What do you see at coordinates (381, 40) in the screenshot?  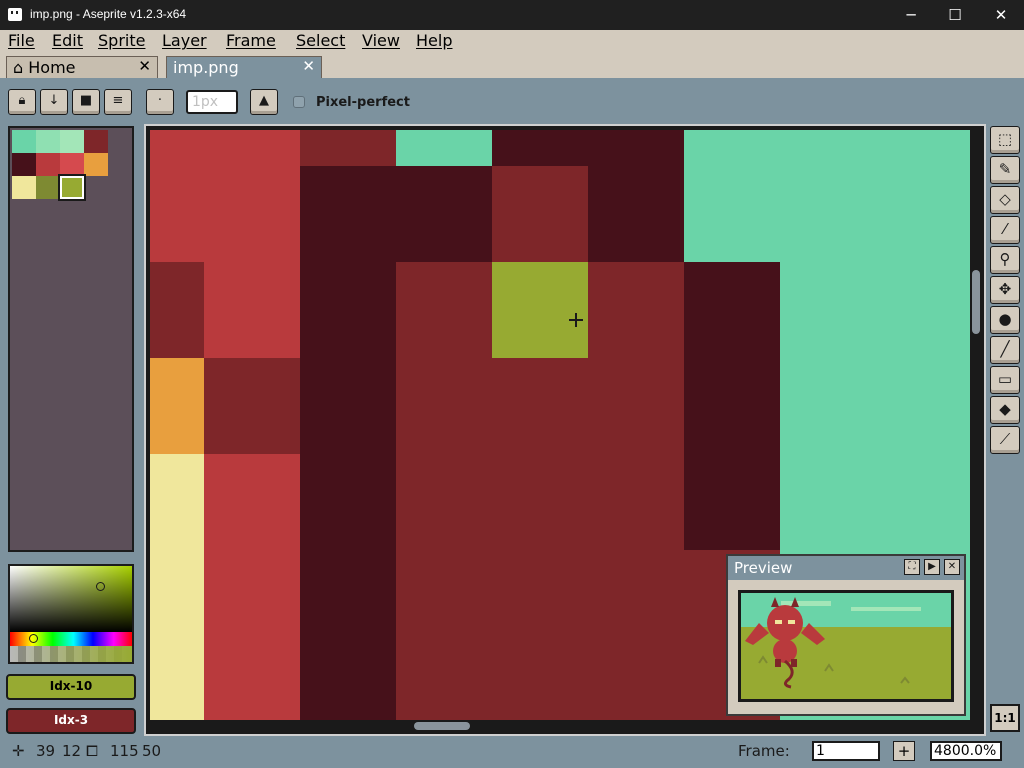 I see `menu-view: View` at bounding box center [381, 40].